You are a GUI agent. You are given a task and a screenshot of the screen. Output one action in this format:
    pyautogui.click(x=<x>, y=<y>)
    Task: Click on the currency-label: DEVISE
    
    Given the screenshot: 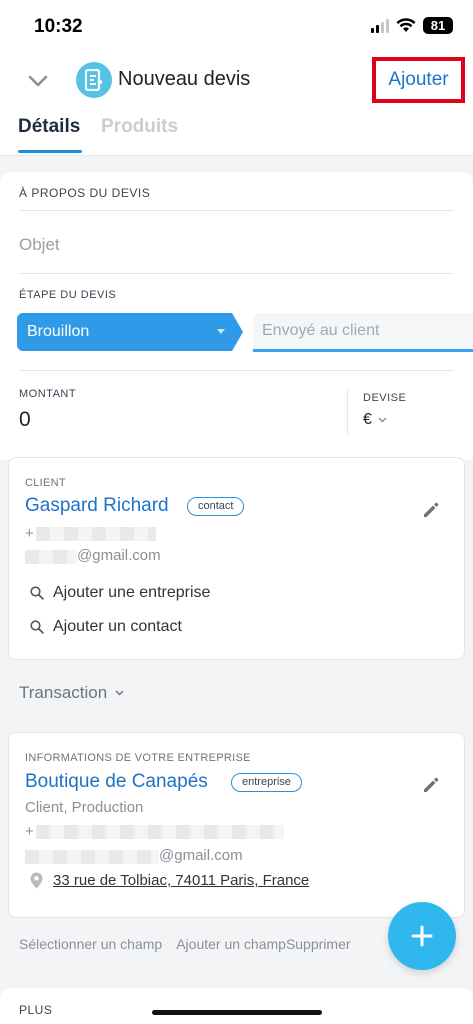 What is the action you would take?
    pyautogui.click(x=385, y=398)
    